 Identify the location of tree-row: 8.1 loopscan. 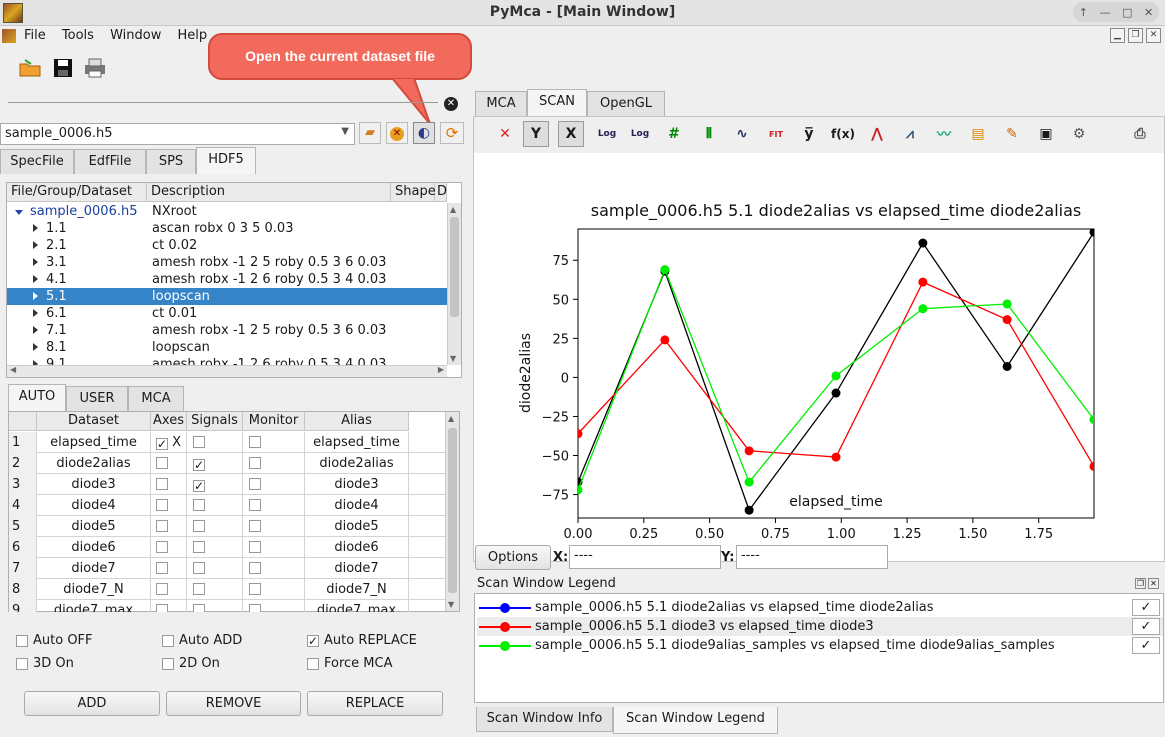
(227, 347).